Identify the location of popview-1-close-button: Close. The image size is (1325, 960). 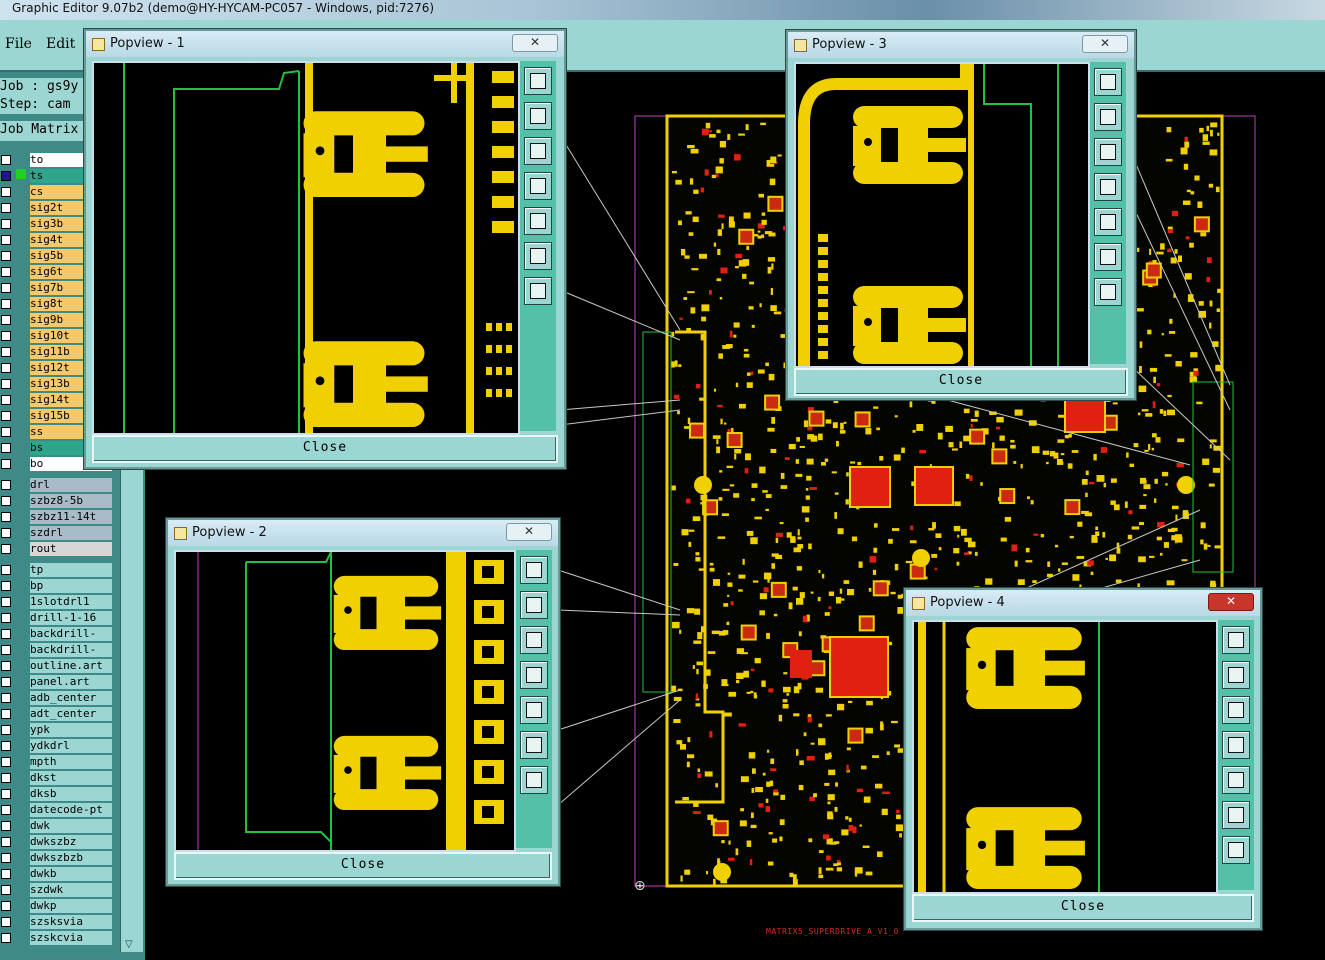
(325, 449).